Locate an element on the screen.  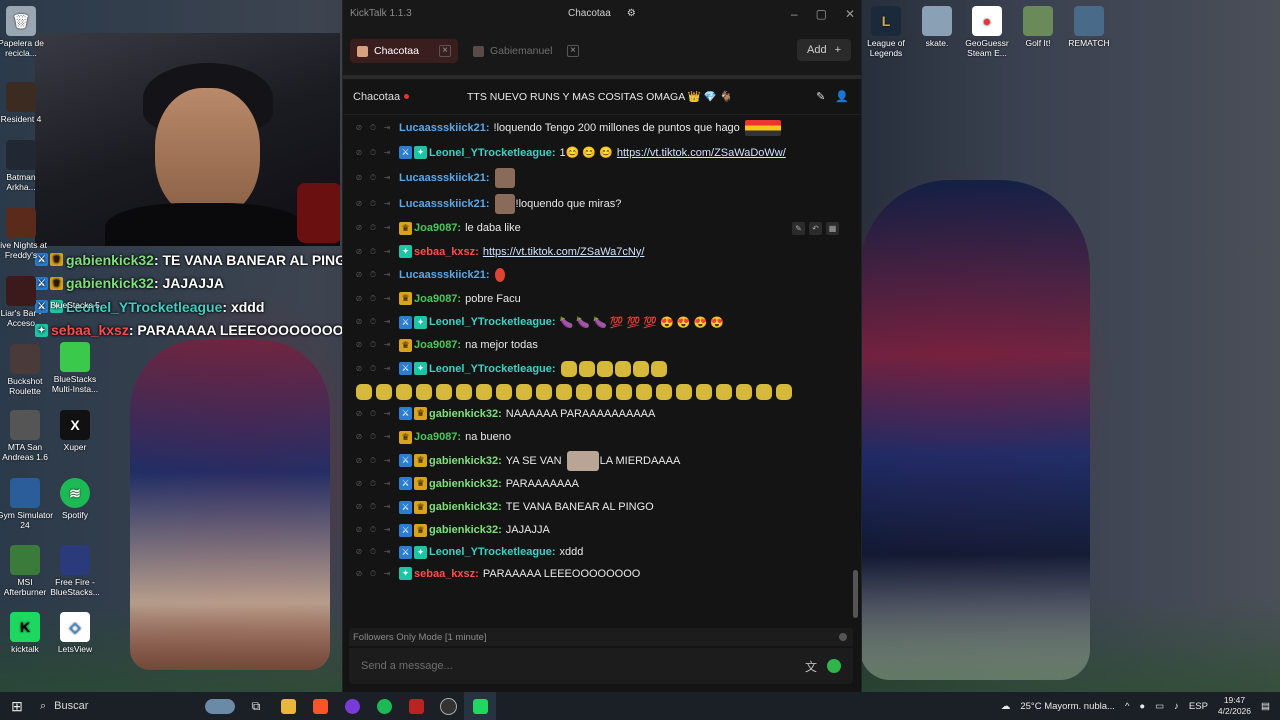
add-channel-button: Add + is located at coordinates (823, 50).